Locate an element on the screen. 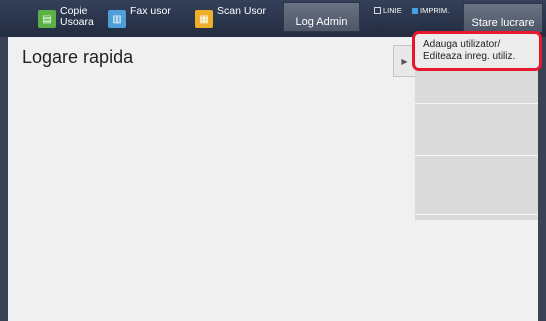 The height and width of the screenshot is (321, 546). scan-usor-app-button: ▦ Scan Usor is located at coordinates (230, 19).